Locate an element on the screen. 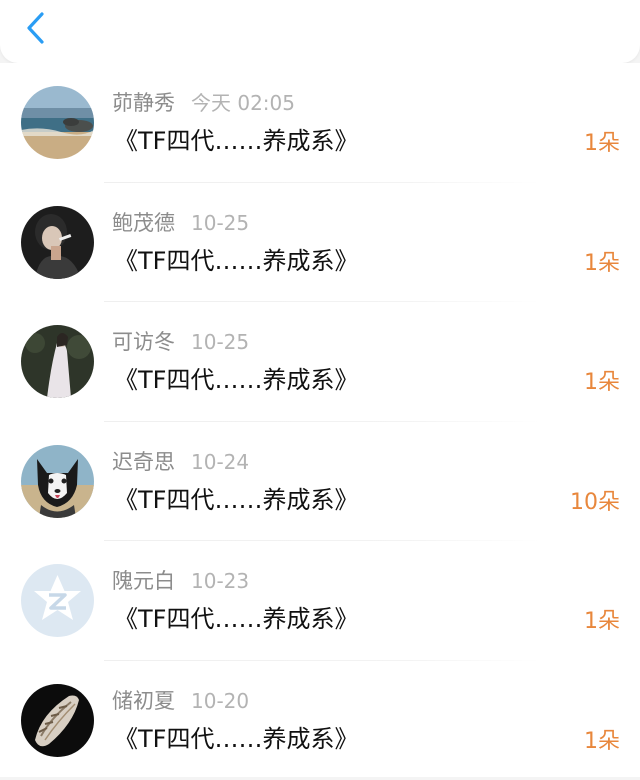  sender-name: 鲍茂德 is located at coordinates (143, 223).